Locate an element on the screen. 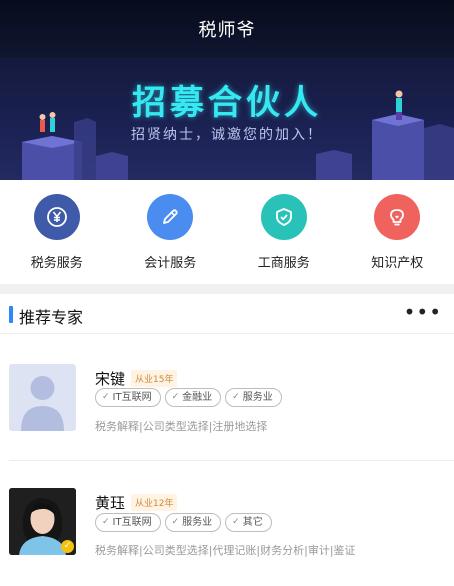 The height and width of the screenshot is (586, 454). service-item-accounting: 会计服务 is located at coordinates (170, 232).